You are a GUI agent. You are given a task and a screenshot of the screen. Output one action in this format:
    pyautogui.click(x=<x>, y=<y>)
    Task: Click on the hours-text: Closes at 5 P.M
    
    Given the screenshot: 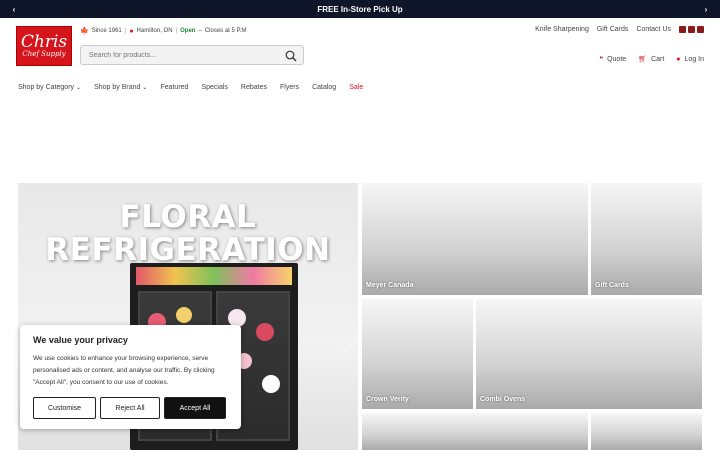 What is the action you would take?
    pyautogui.click(x=225, y=31)
    